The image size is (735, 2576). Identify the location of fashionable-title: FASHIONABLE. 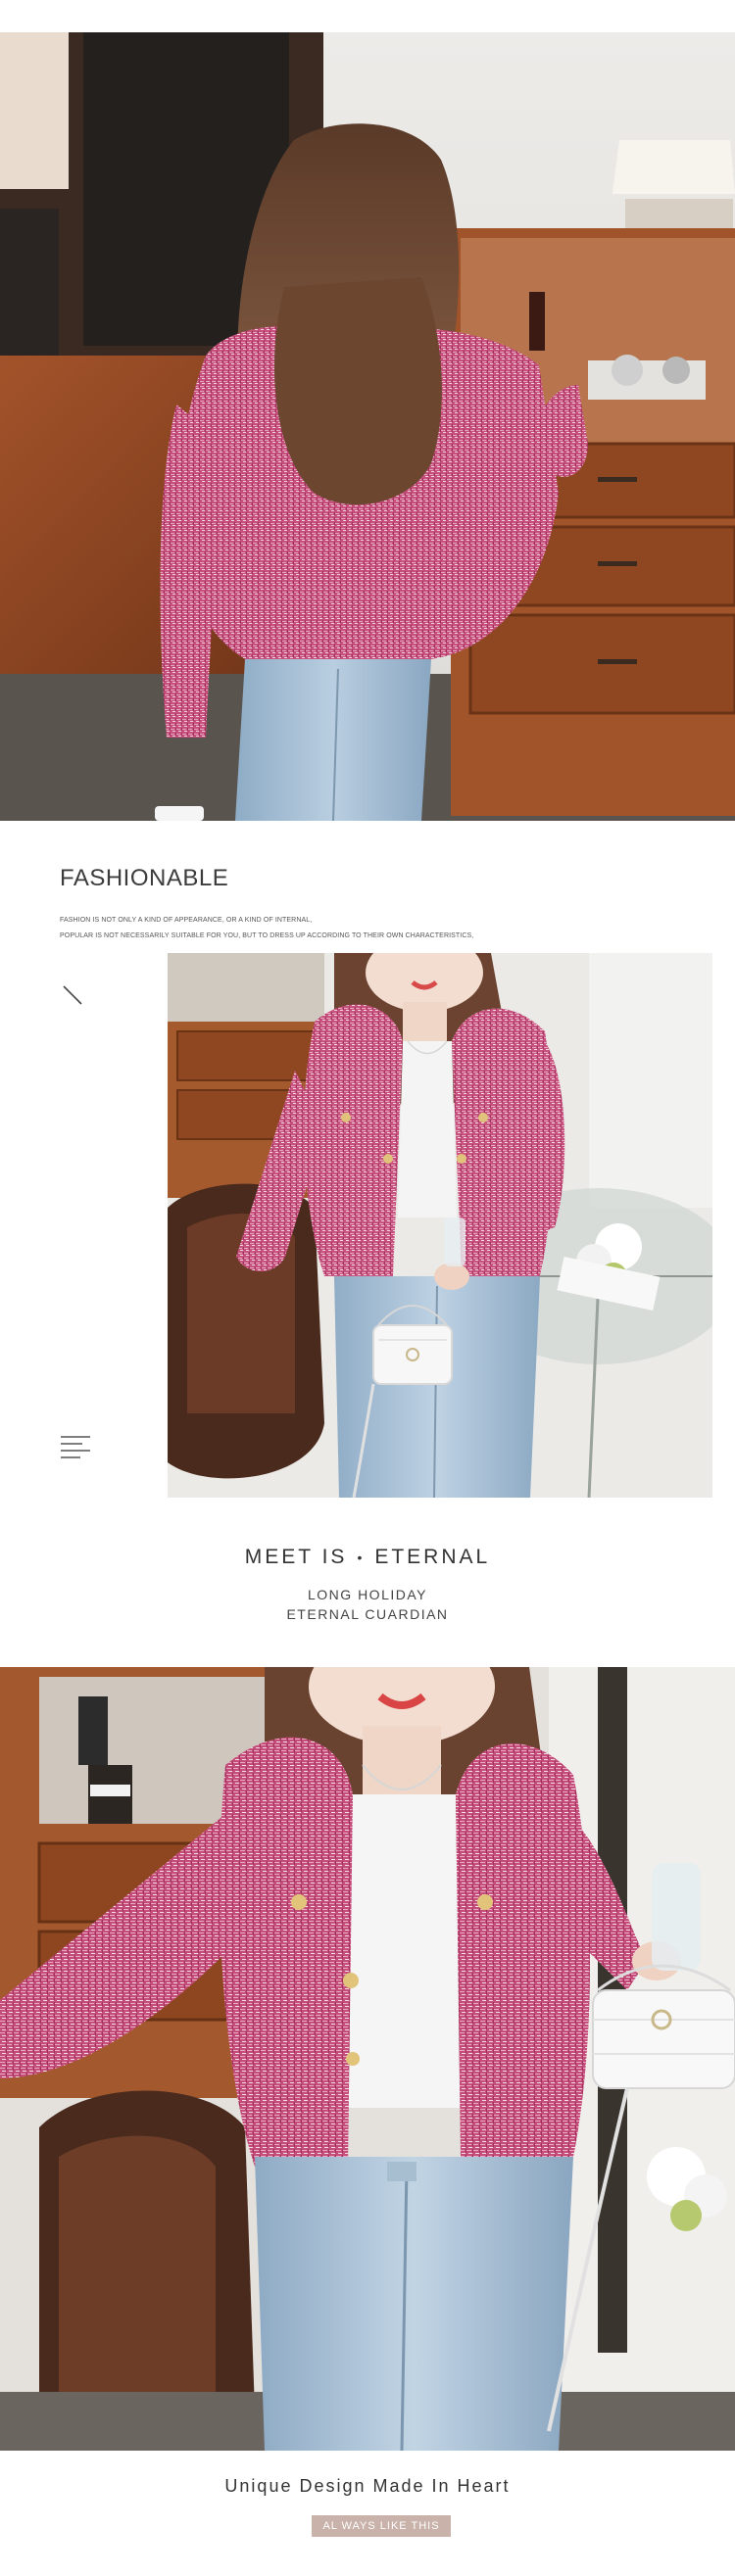
(144, 878).